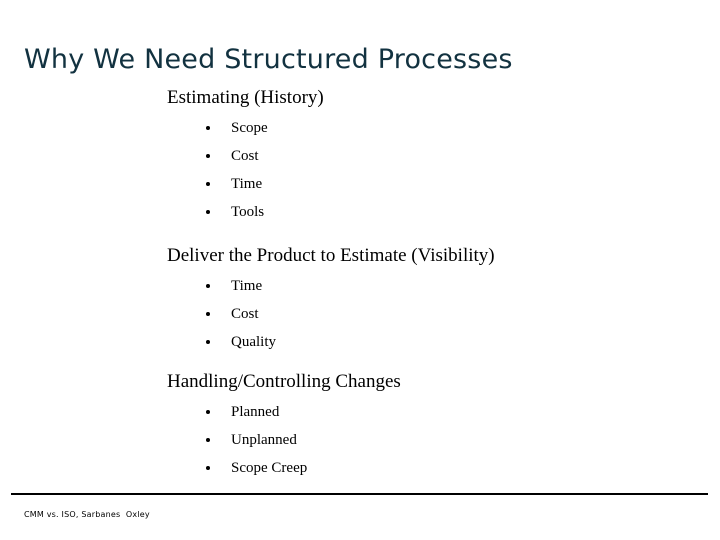 The height and width of the screenshot is (540, 720). I want to click on list-item-label: Unplanned, so click(264, 440).